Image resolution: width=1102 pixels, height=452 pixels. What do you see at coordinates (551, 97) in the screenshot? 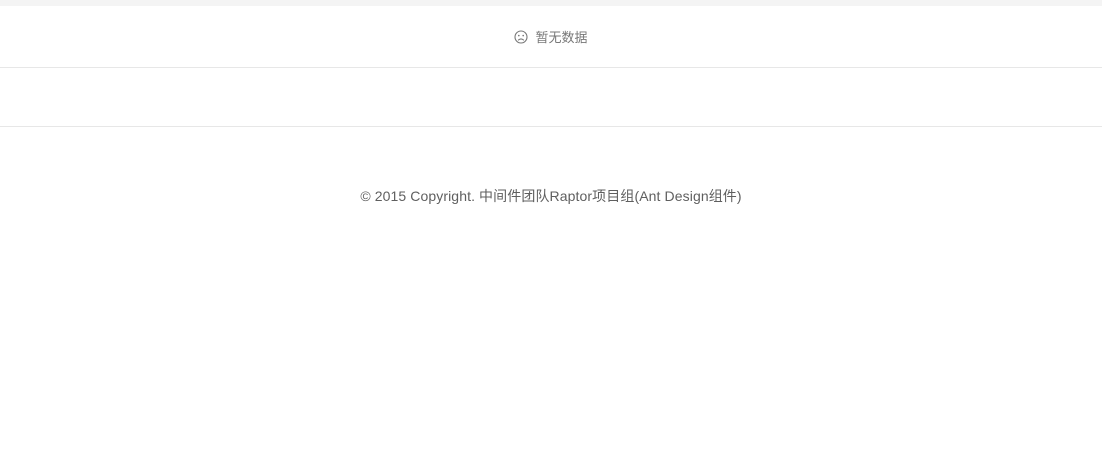
I see `table-footer-row` at bounding box center [551, 97].